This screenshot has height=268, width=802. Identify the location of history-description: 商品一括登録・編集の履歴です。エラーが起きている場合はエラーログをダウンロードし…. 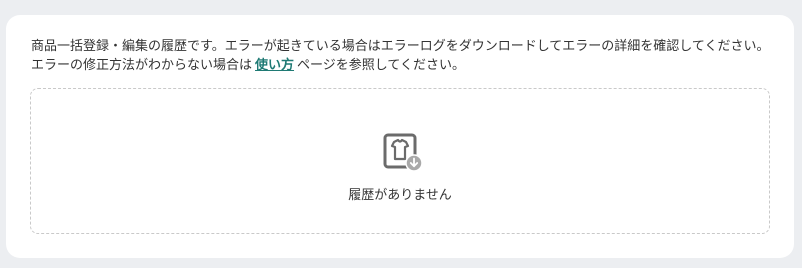
(401, 56).